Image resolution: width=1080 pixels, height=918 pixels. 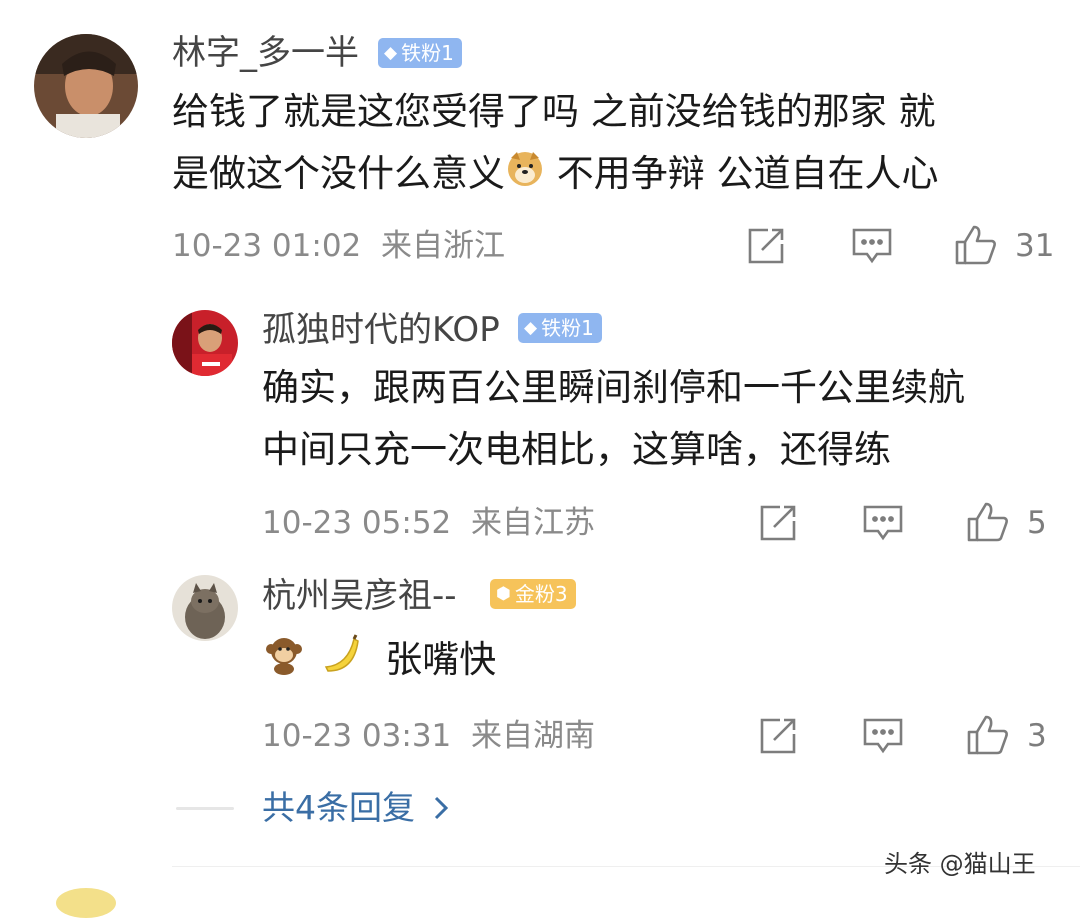 What do you see at coordinates (533, 523) in the screenshot?
I see `location: 来自江苏` at bounding box center [533, 523].